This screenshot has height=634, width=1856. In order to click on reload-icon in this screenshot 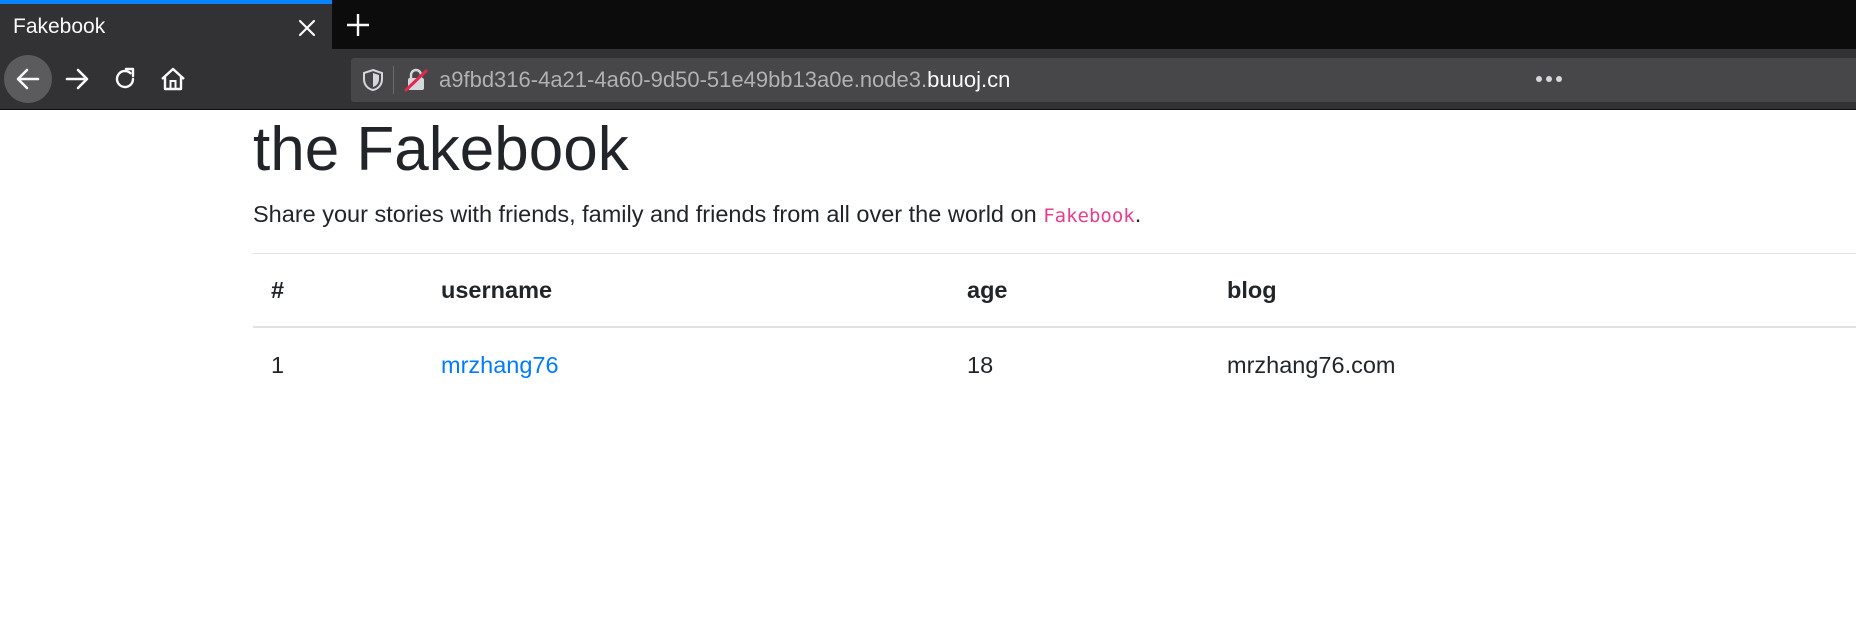, I will do `click(125, 78)`.